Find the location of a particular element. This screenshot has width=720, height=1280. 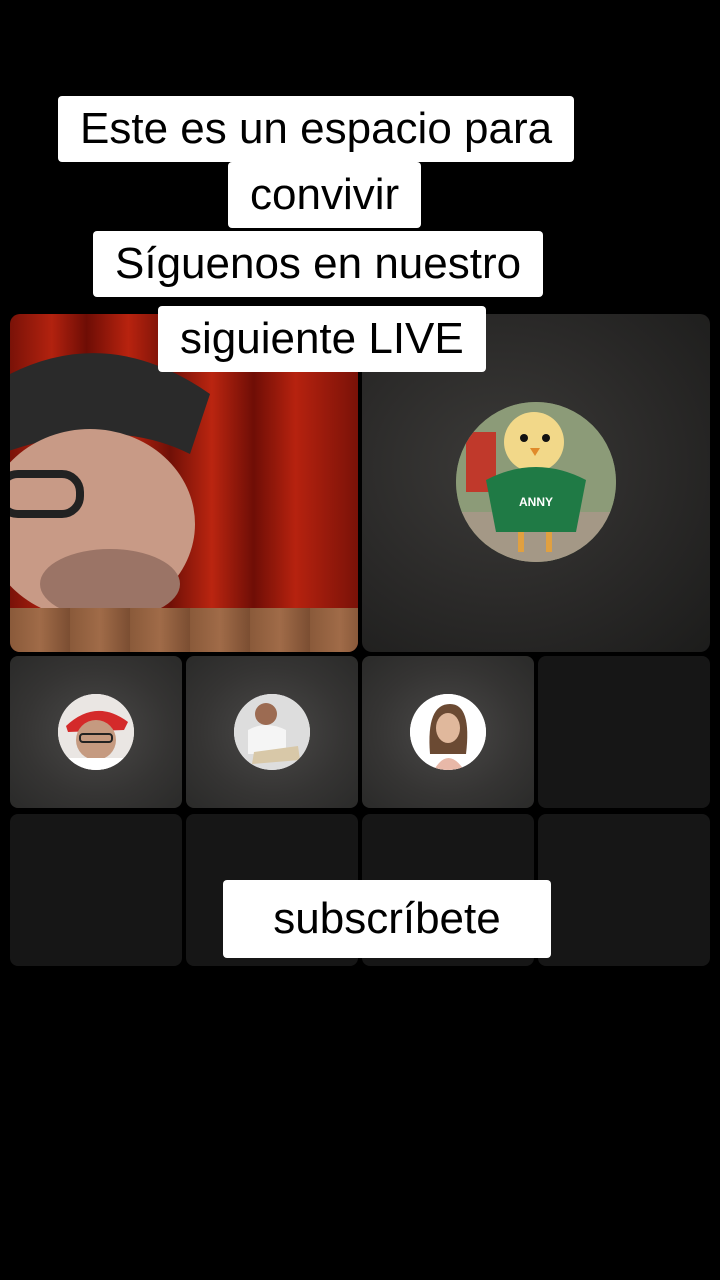

subscribe-label: subscríbete is located at coordinates (387, 919).